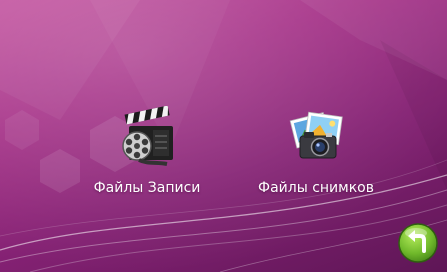 Image resolution: width=447 pixels, height=272 pixels. I want to click on video-clapperboard-icon, so click(147, 136).